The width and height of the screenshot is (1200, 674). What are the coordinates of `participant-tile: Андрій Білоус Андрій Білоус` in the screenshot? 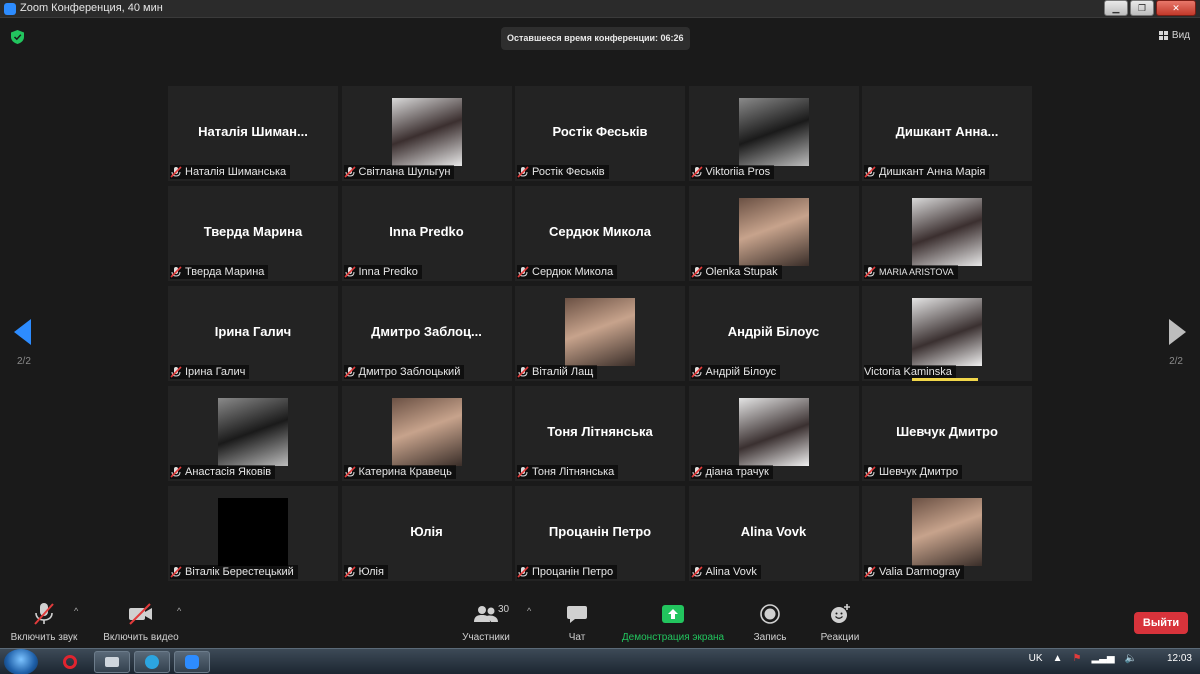 It's located at (773, 333).